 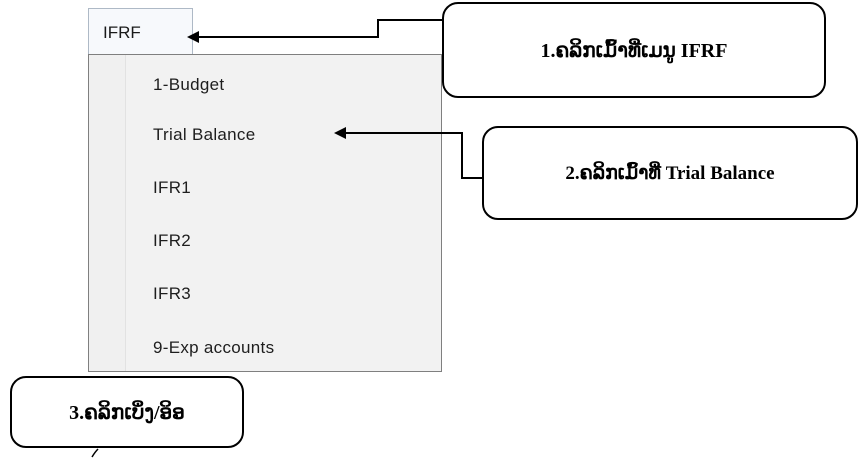 I want to click on ifrf-menu-tab: IFRF, so click(x=140, y=31).